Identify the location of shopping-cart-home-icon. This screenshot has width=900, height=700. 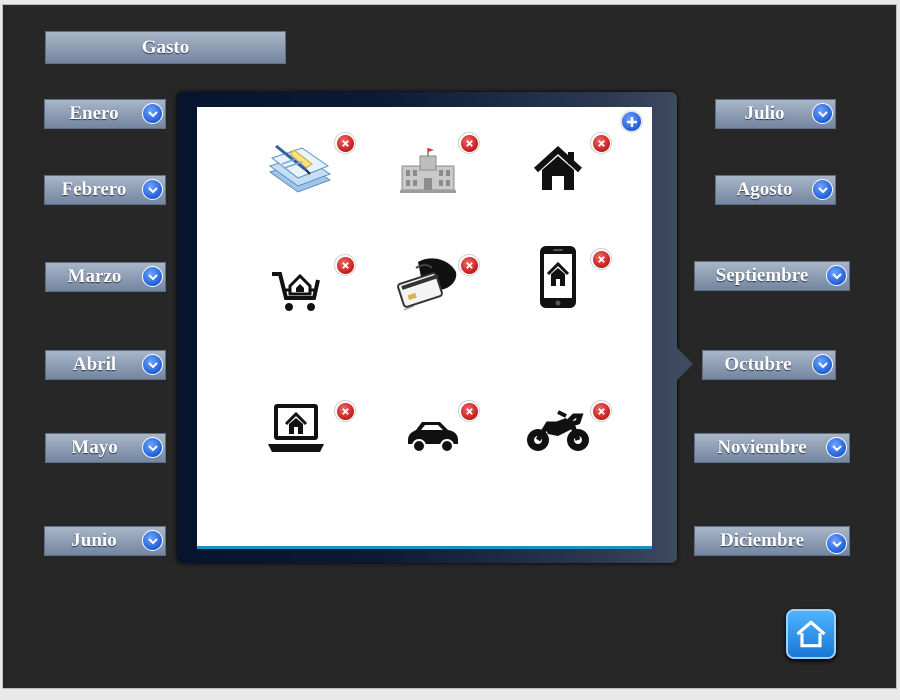
(296, 291).